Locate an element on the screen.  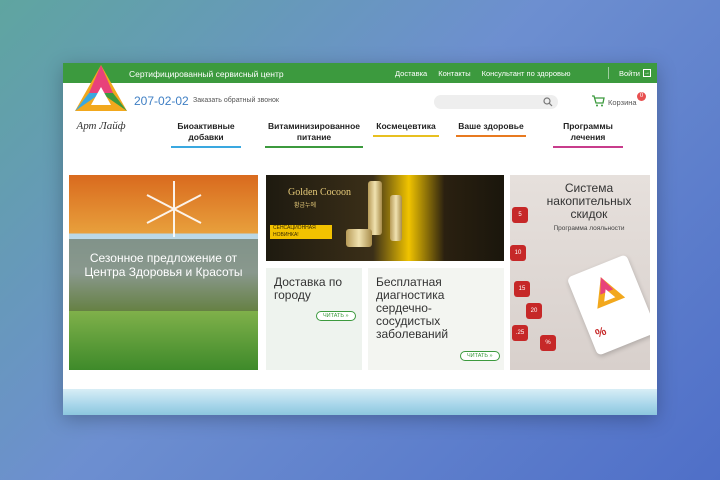
nav-label: Биоактивные добавки is located at coordinates (206, 131).